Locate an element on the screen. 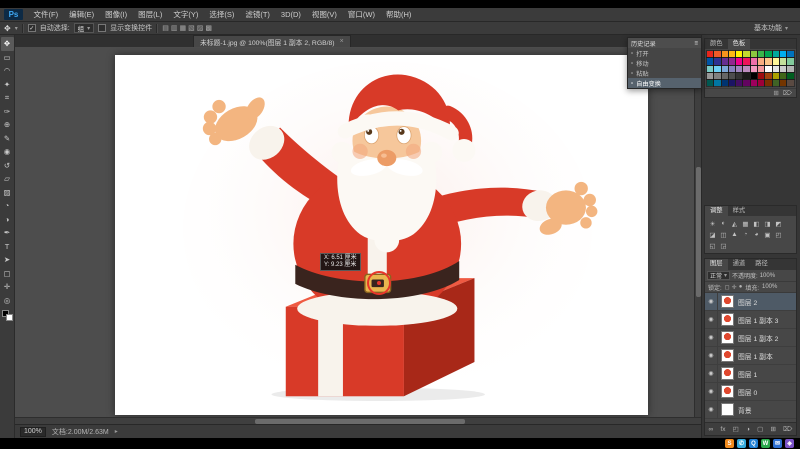 The image size is (800, 449). layers-footer-icon: ⌦ is located at coordinates (787, 429).